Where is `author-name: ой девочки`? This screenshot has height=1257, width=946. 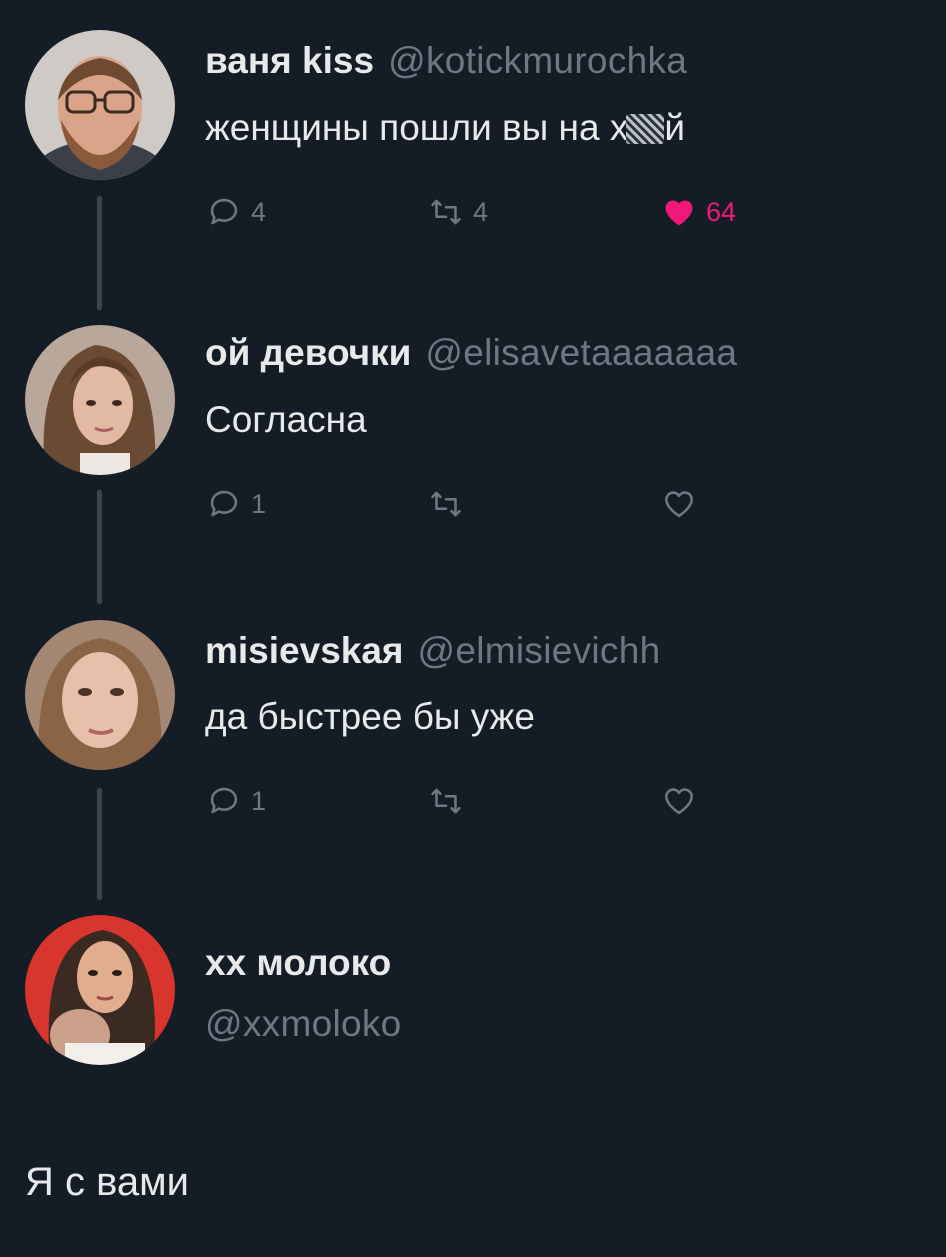
author-name: ой девочки is located at coordinates (308, 352).